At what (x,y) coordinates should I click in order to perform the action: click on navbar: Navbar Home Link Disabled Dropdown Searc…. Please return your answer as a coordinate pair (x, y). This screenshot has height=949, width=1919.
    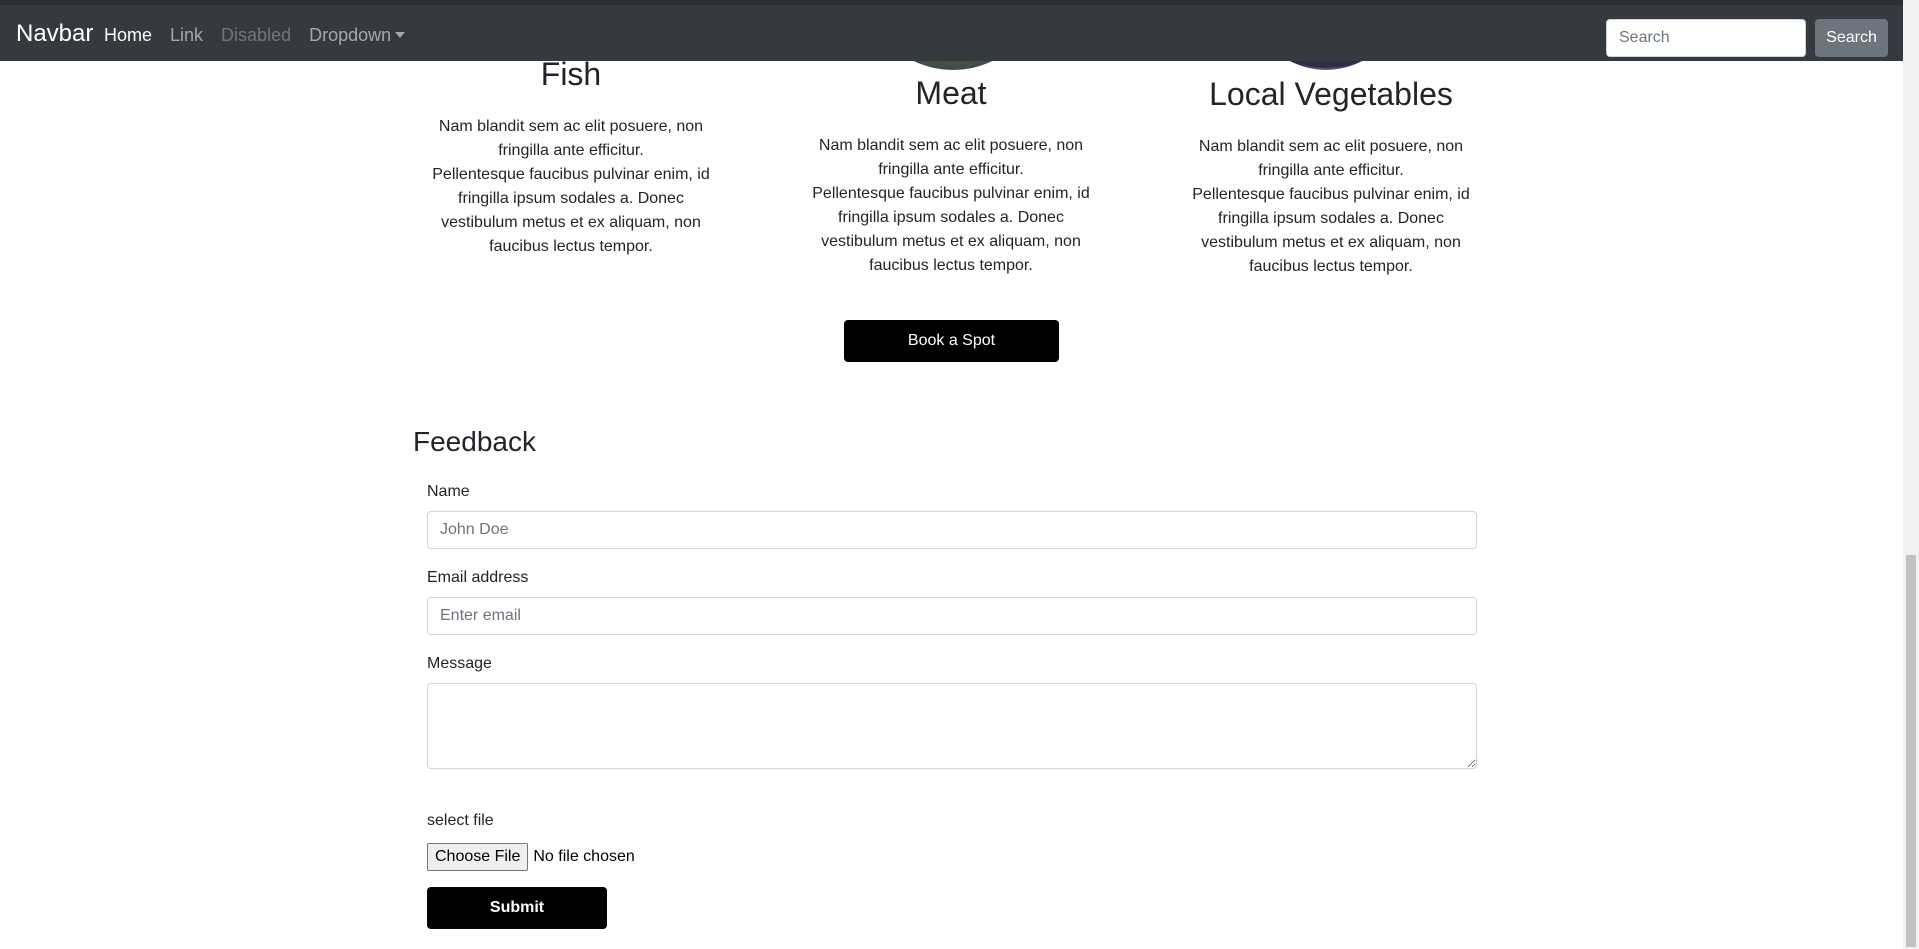
    Looking at the image, I should click on (951, 30).